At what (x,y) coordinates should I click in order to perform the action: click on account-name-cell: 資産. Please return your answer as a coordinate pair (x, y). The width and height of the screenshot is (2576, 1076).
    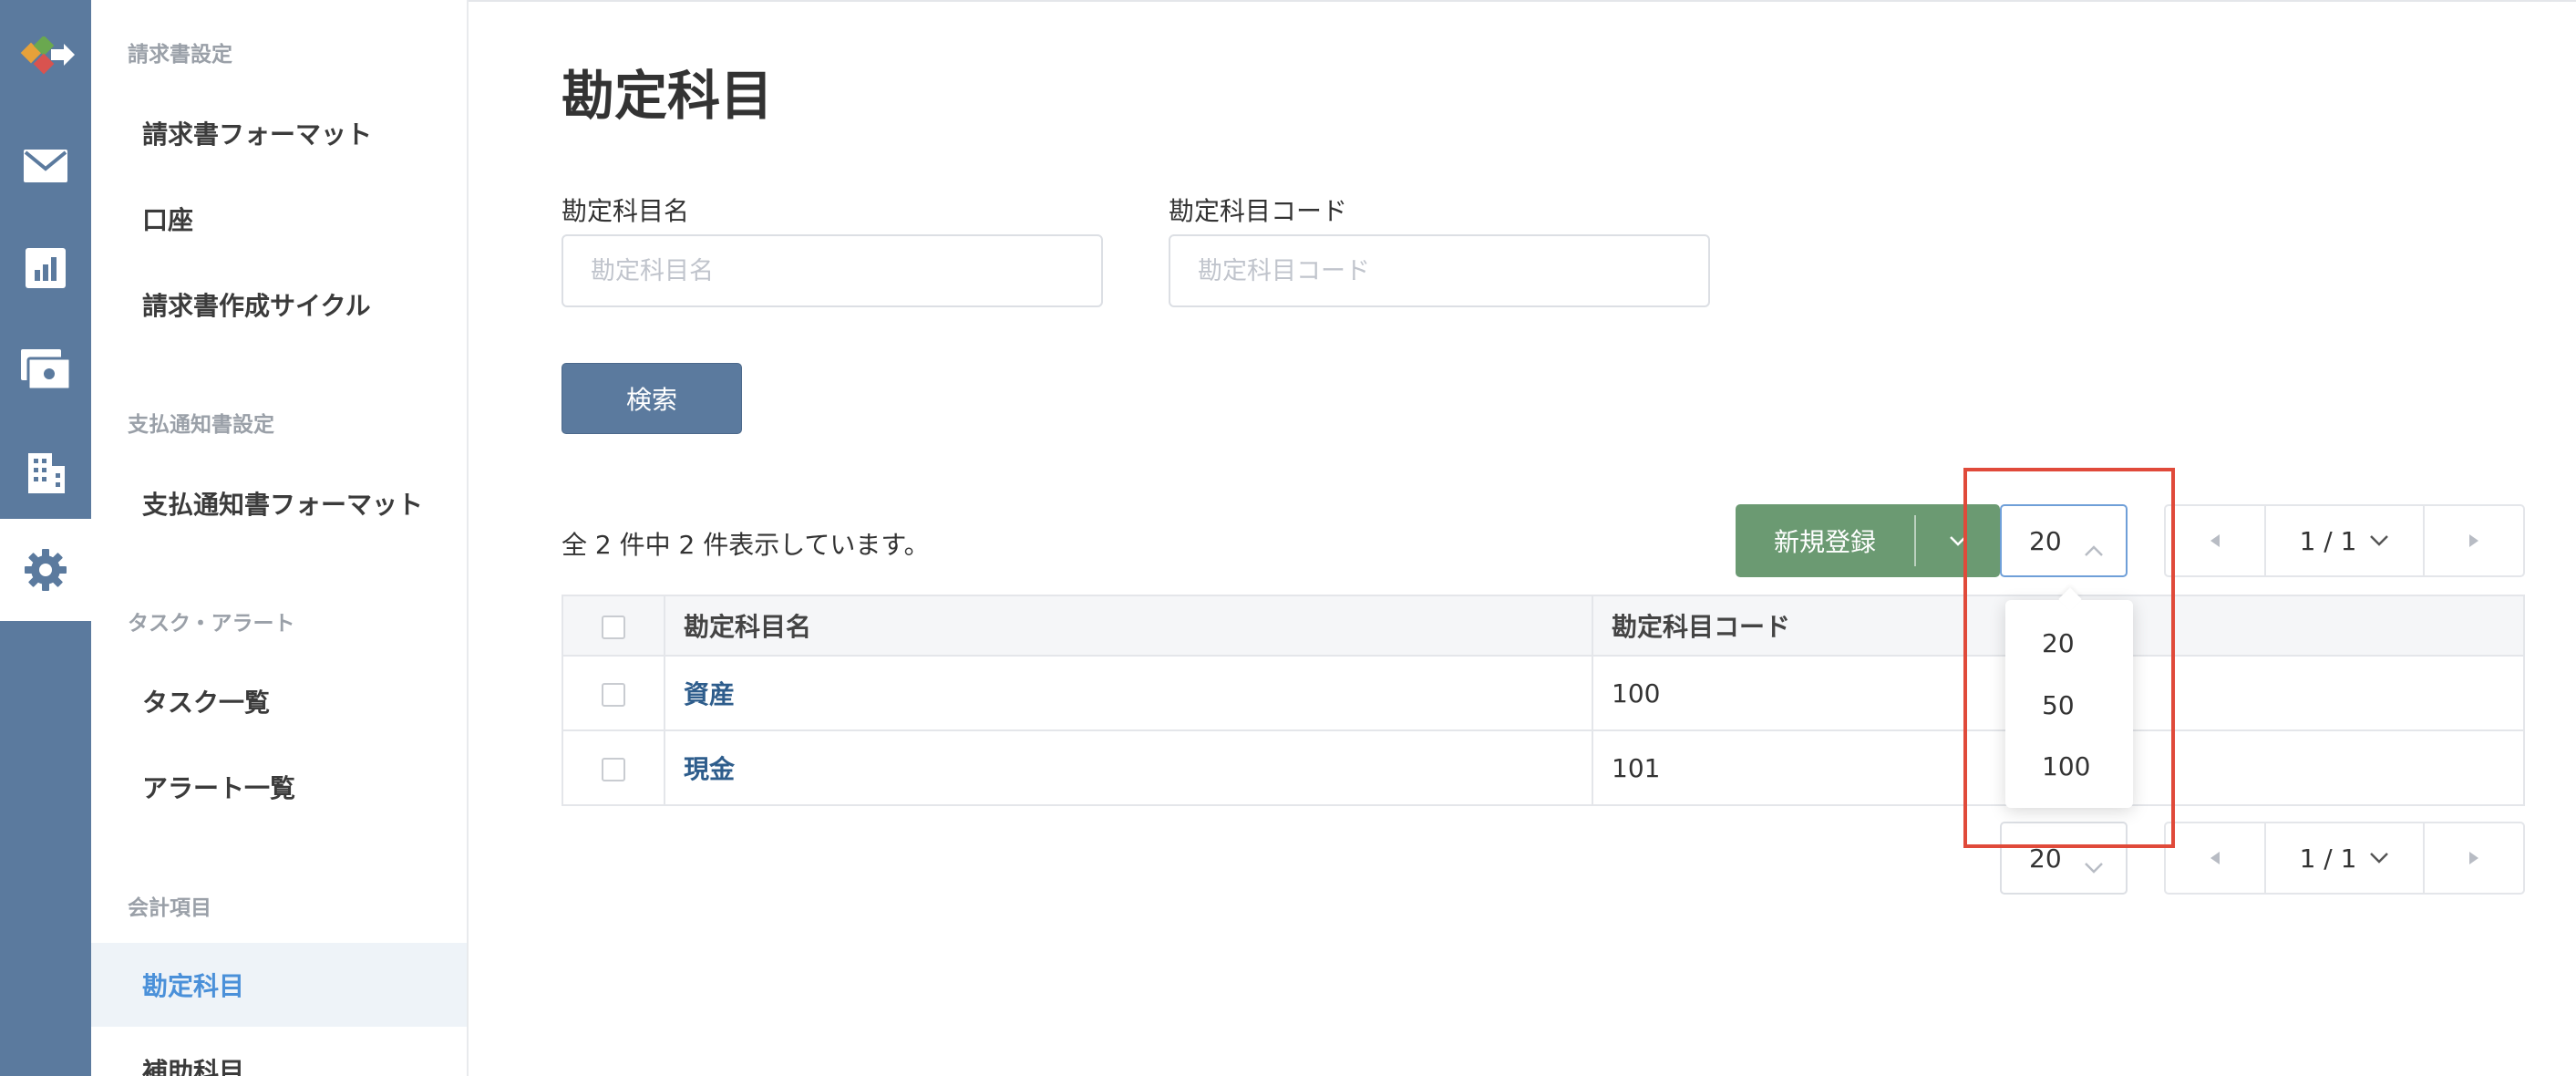
    Looking at the image, I should click on (1128, 693).